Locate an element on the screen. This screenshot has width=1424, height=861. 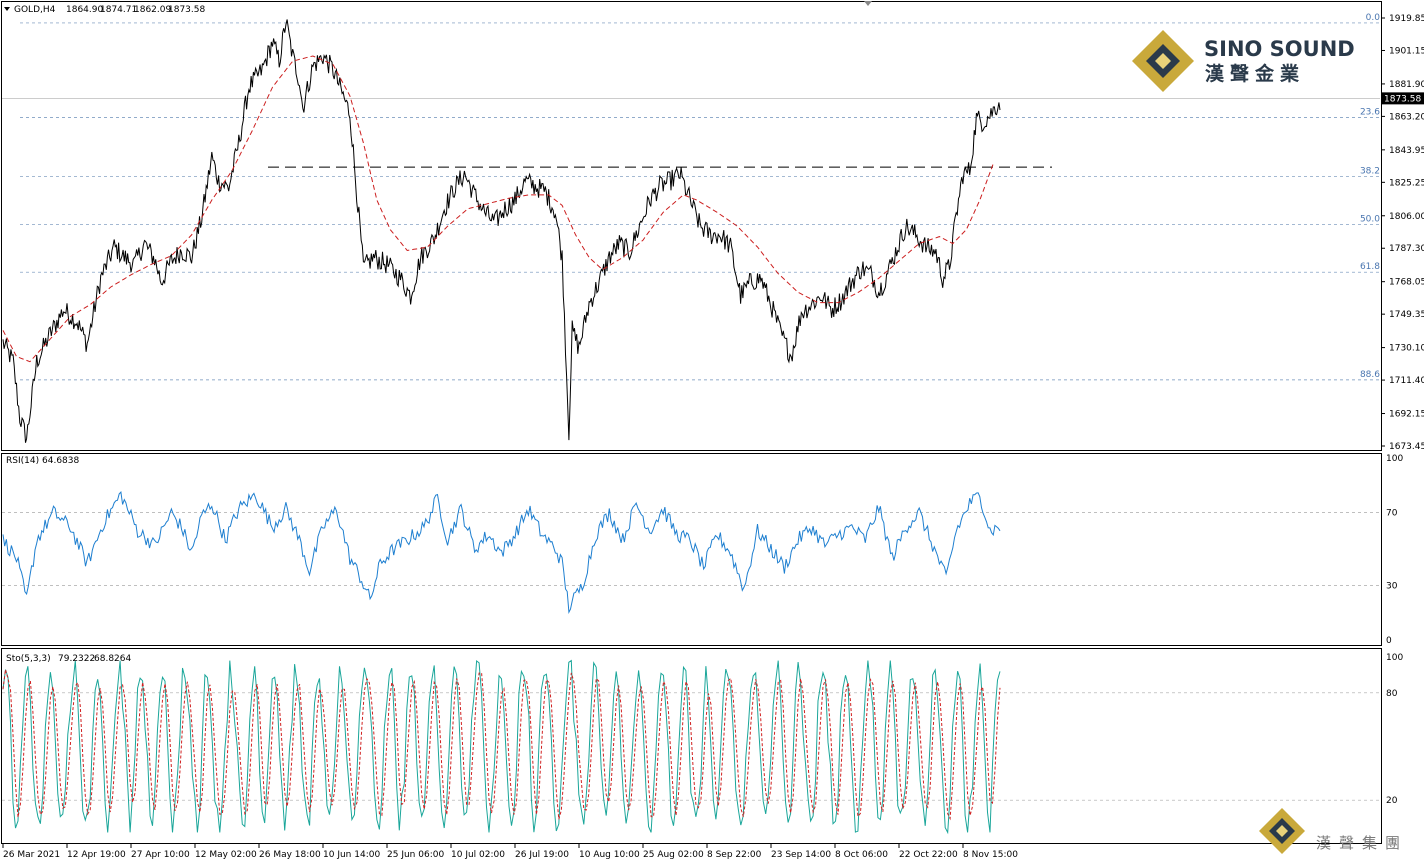
price-tick-label: 1673.45 is located at coordinates (1406, 447).